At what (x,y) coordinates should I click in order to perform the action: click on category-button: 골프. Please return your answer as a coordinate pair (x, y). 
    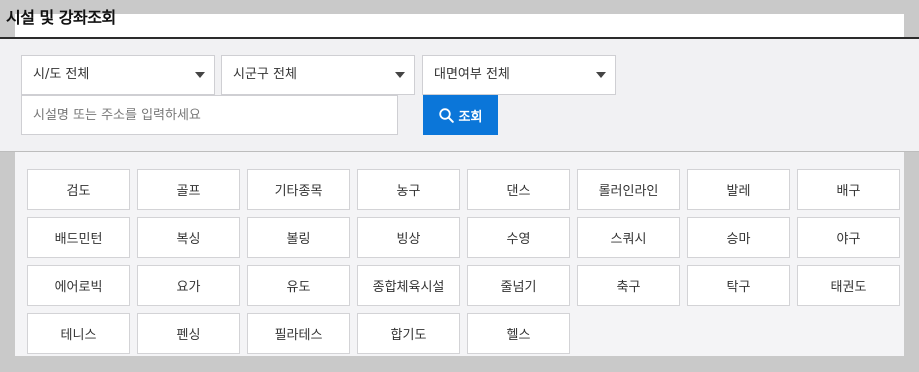
    Looking at the image, I should click on (188, 189).